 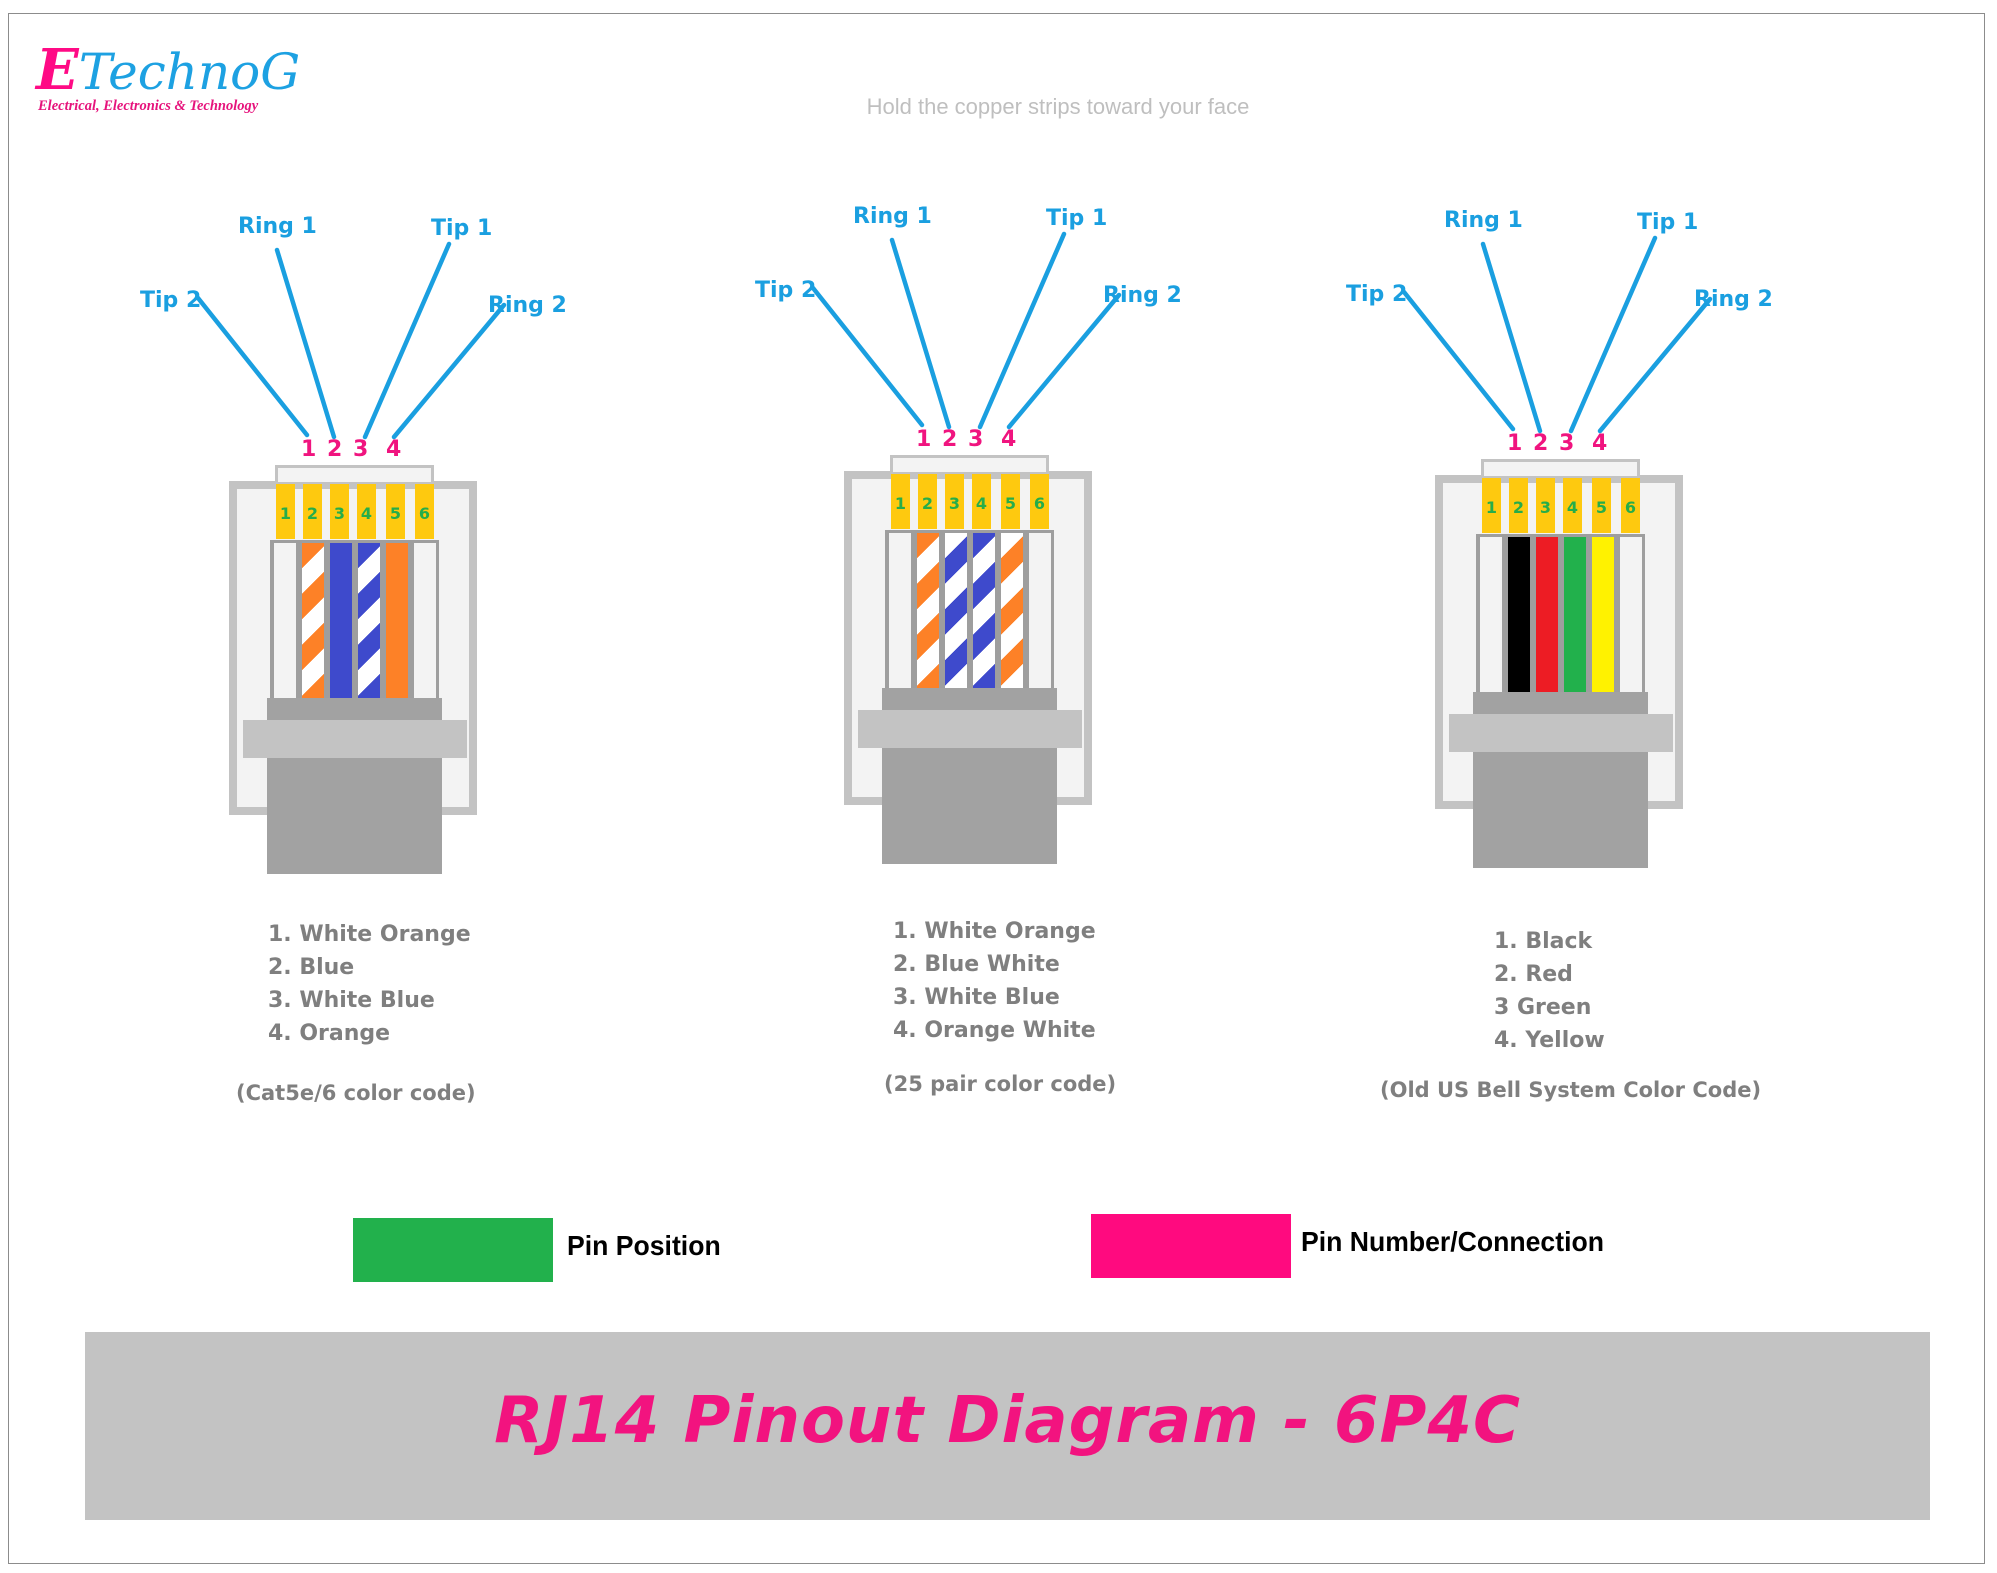 I want to click on pin-position-1: 1, so click(x=1491, y=507).